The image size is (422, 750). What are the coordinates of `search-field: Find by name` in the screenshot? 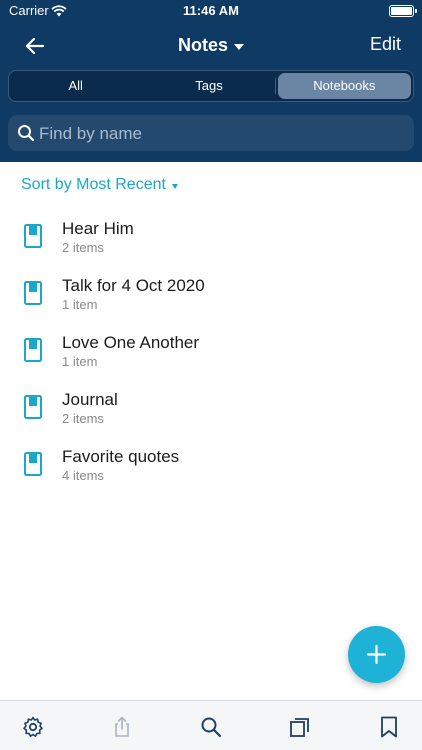 It's located at (211, 133).